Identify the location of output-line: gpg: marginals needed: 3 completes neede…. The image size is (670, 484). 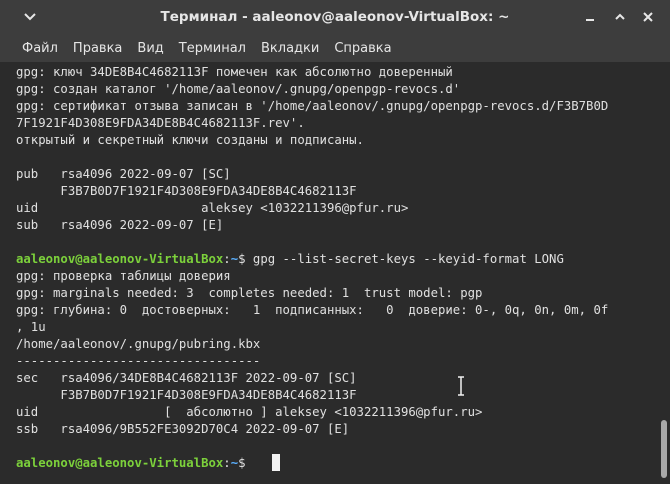
(249, 293).